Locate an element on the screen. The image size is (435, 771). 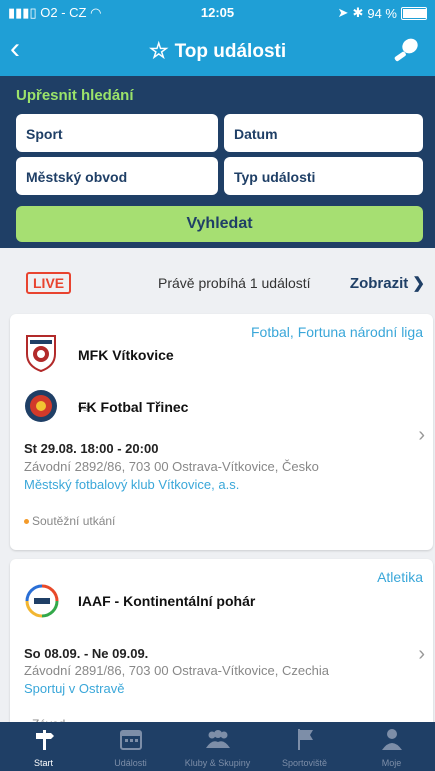
event-category: Fotbal, Fortuna národní liga is located at coordinates (337, 332).